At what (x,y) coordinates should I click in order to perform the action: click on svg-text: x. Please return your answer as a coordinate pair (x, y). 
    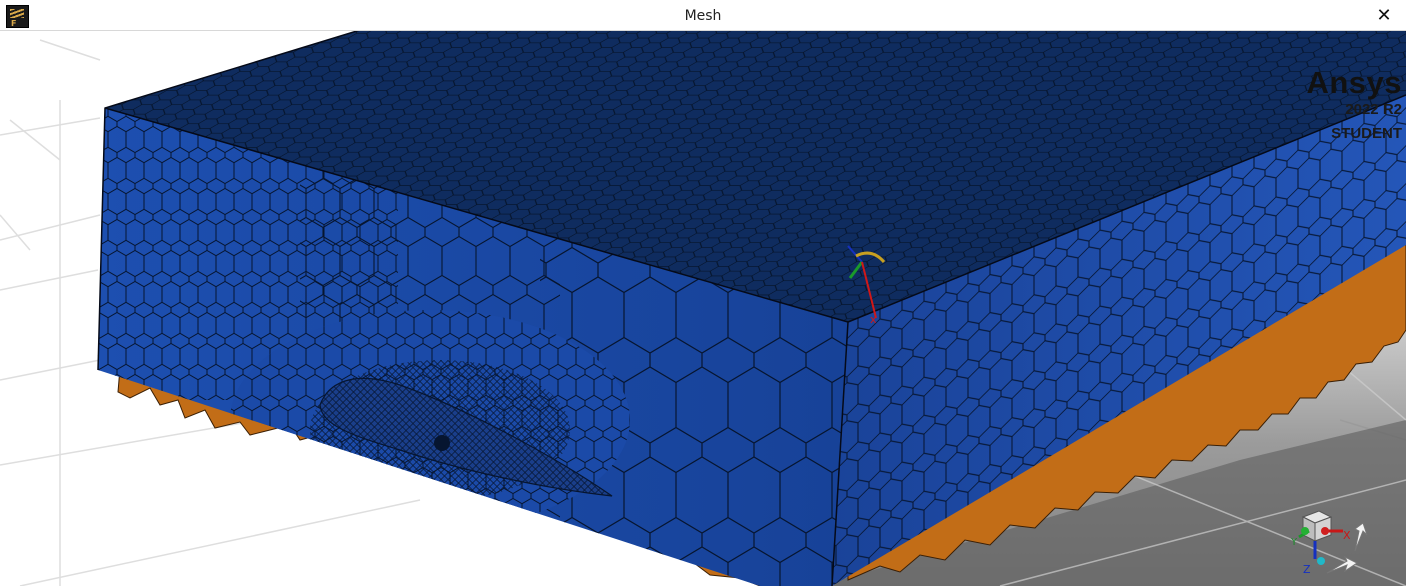
    Looking at the image, I should click on (873, 319).